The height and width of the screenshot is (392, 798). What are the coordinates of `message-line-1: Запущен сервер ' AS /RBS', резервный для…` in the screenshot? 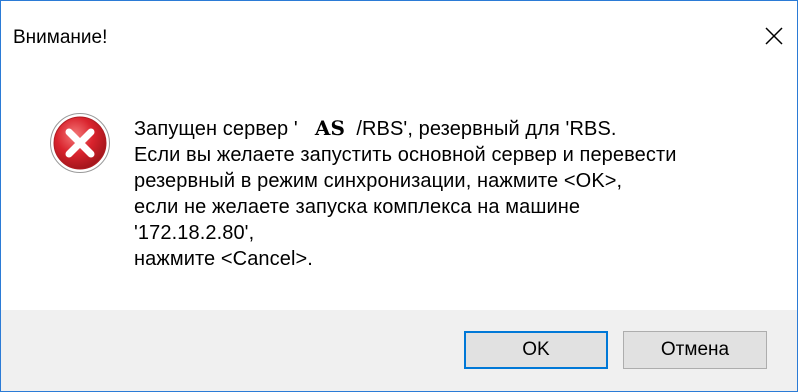 It's located at (454, 128).